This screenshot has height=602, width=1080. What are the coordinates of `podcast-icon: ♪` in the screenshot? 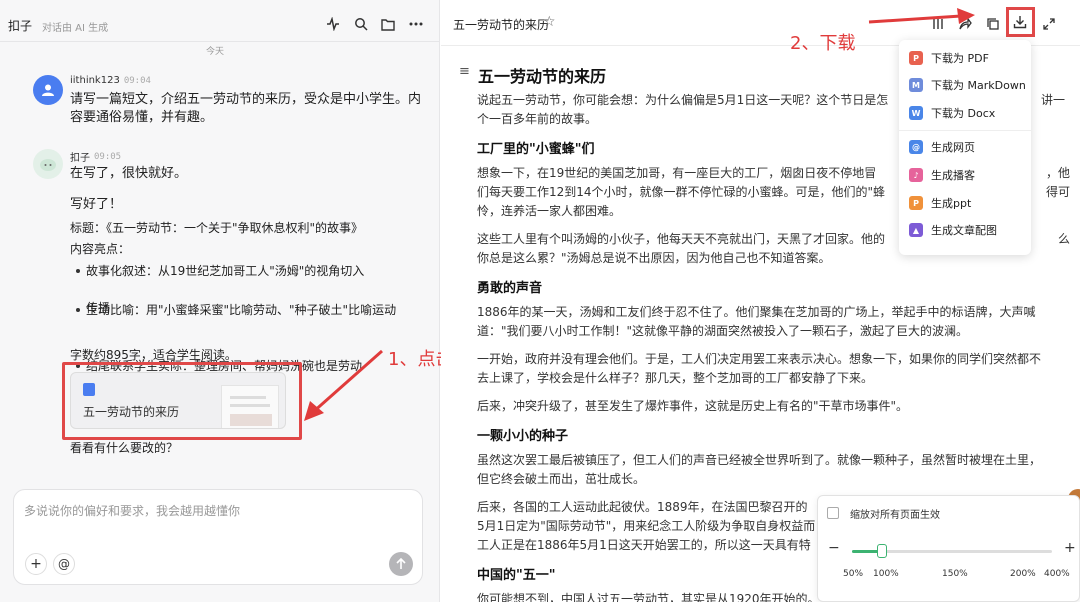 It's located at (916, 175).